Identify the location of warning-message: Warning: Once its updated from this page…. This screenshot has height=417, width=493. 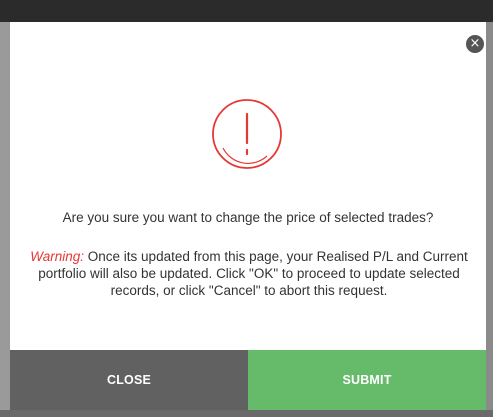
(249, 273).